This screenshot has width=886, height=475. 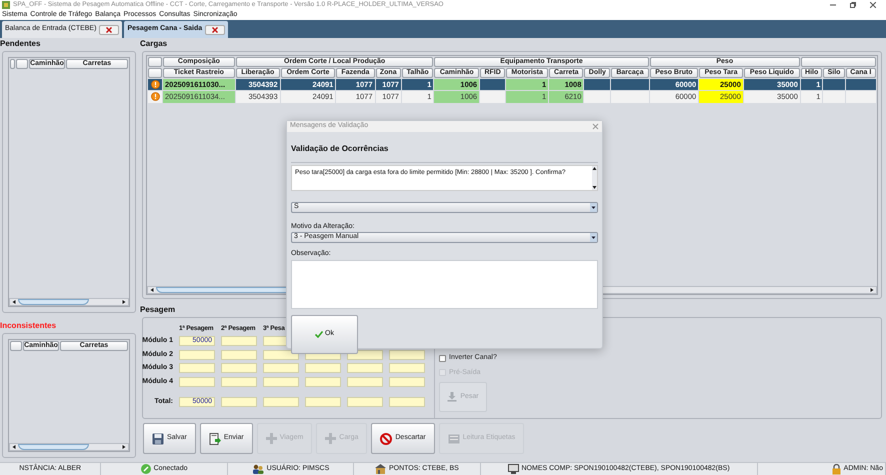 I want to click on panel-title: Pendentes, so click(x=21, y=44).